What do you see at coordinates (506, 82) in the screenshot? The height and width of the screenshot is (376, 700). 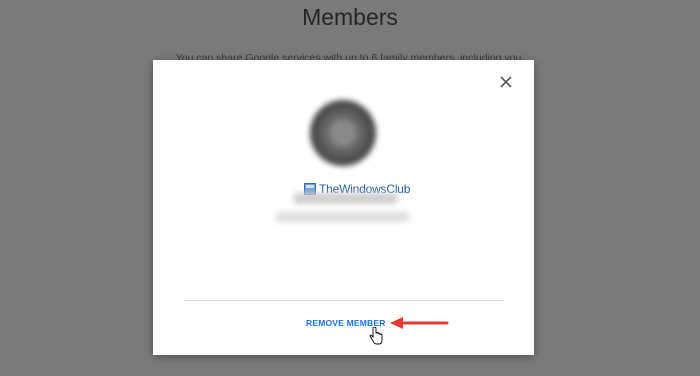 I see `close-icon` at bounding box center [506, 82].